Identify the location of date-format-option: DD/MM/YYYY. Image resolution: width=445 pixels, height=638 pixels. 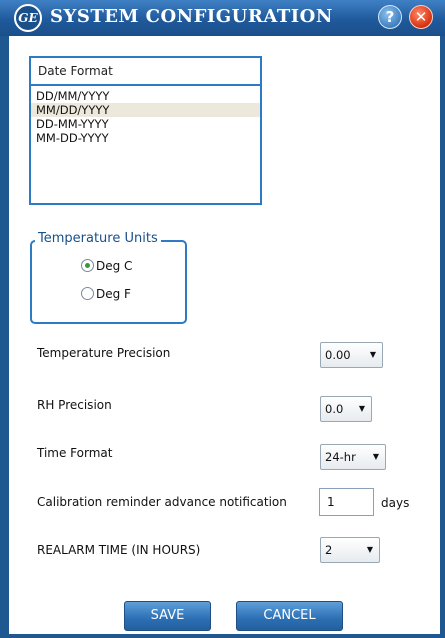
(145, 96).